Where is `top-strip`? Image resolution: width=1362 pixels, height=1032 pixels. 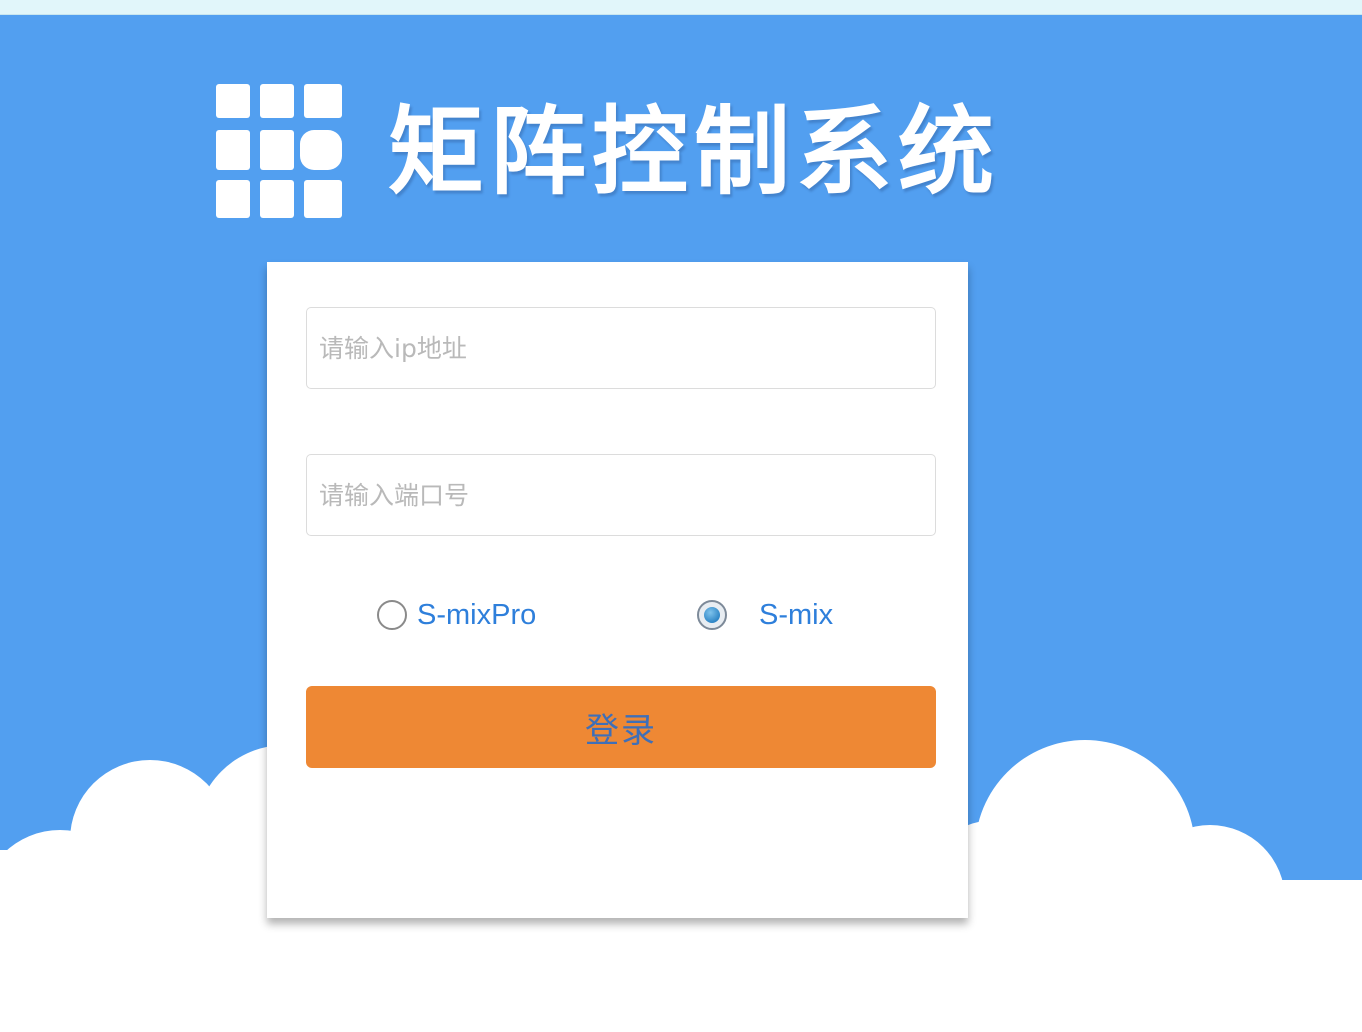 top-strip is located at coordinates (681, 7).